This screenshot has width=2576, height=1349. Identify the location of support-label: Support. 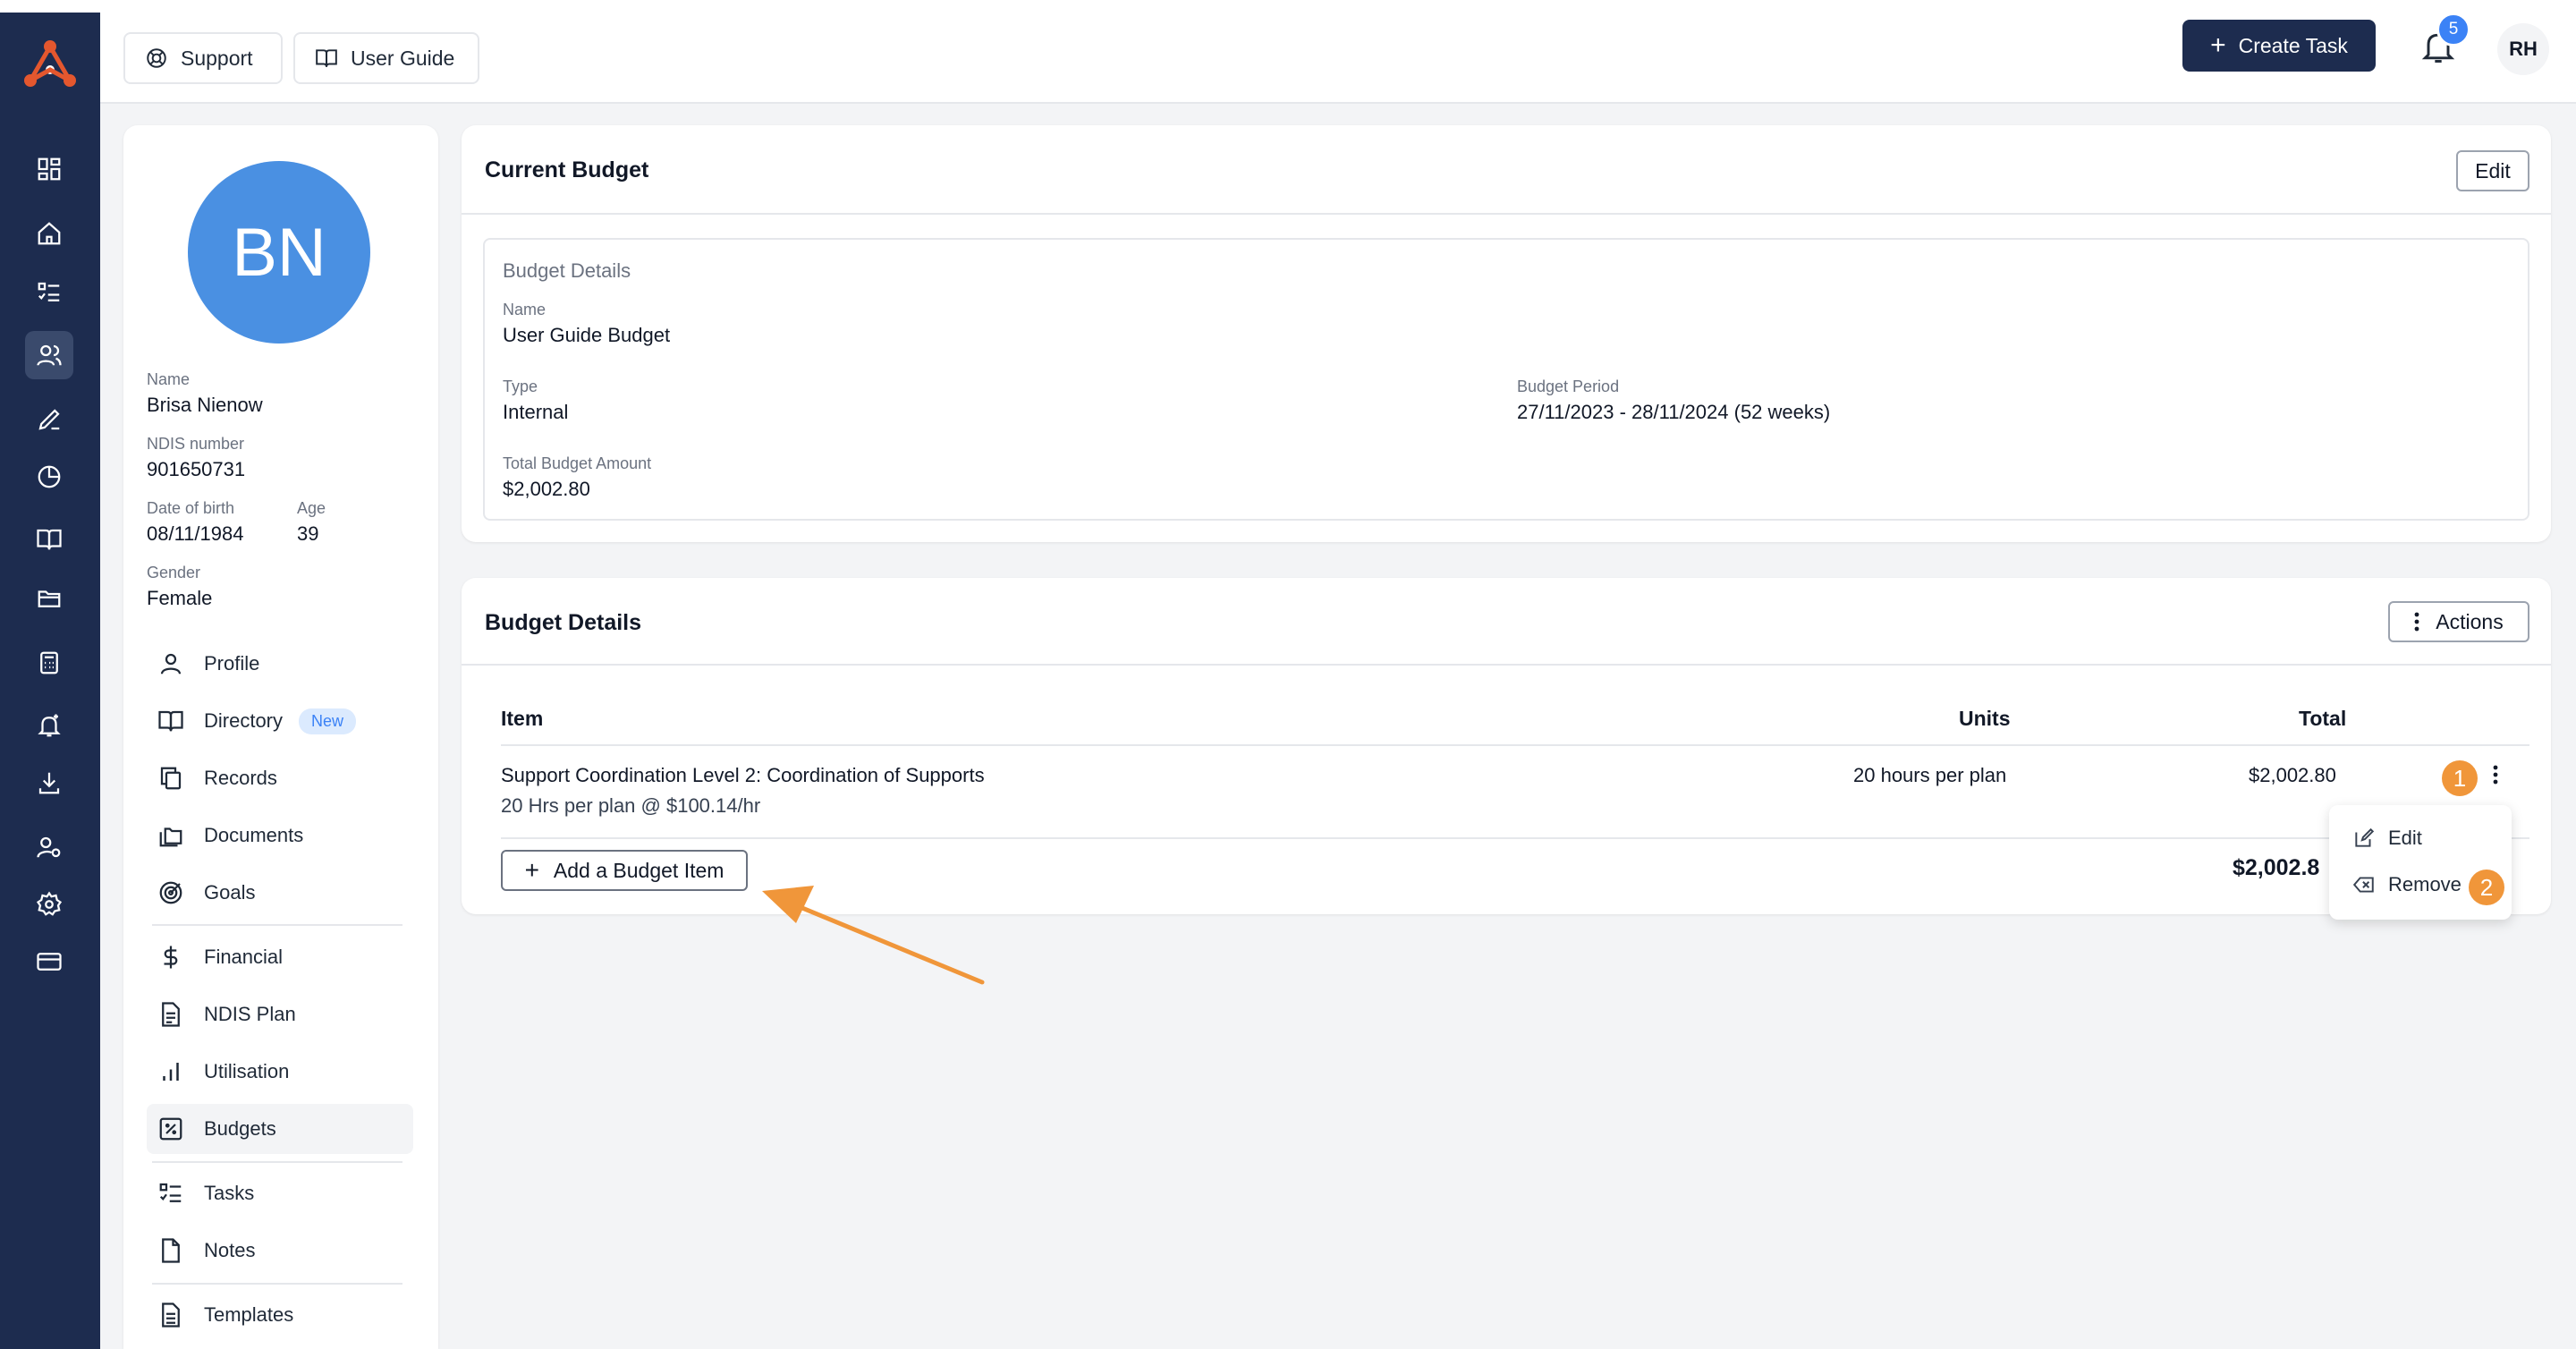
(217, 58).